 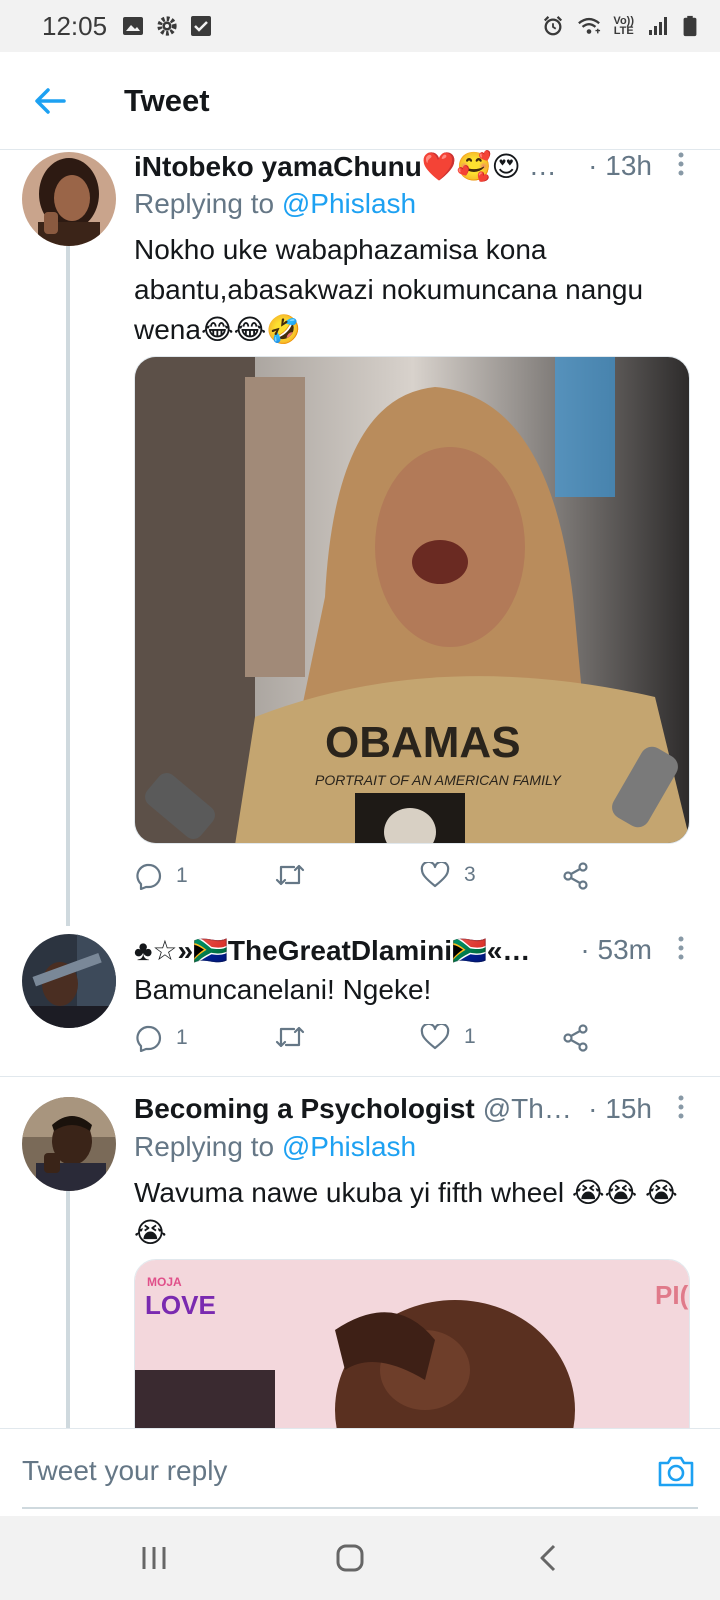 I want to click on reply-input-underline, so click(x=360, y=1508).